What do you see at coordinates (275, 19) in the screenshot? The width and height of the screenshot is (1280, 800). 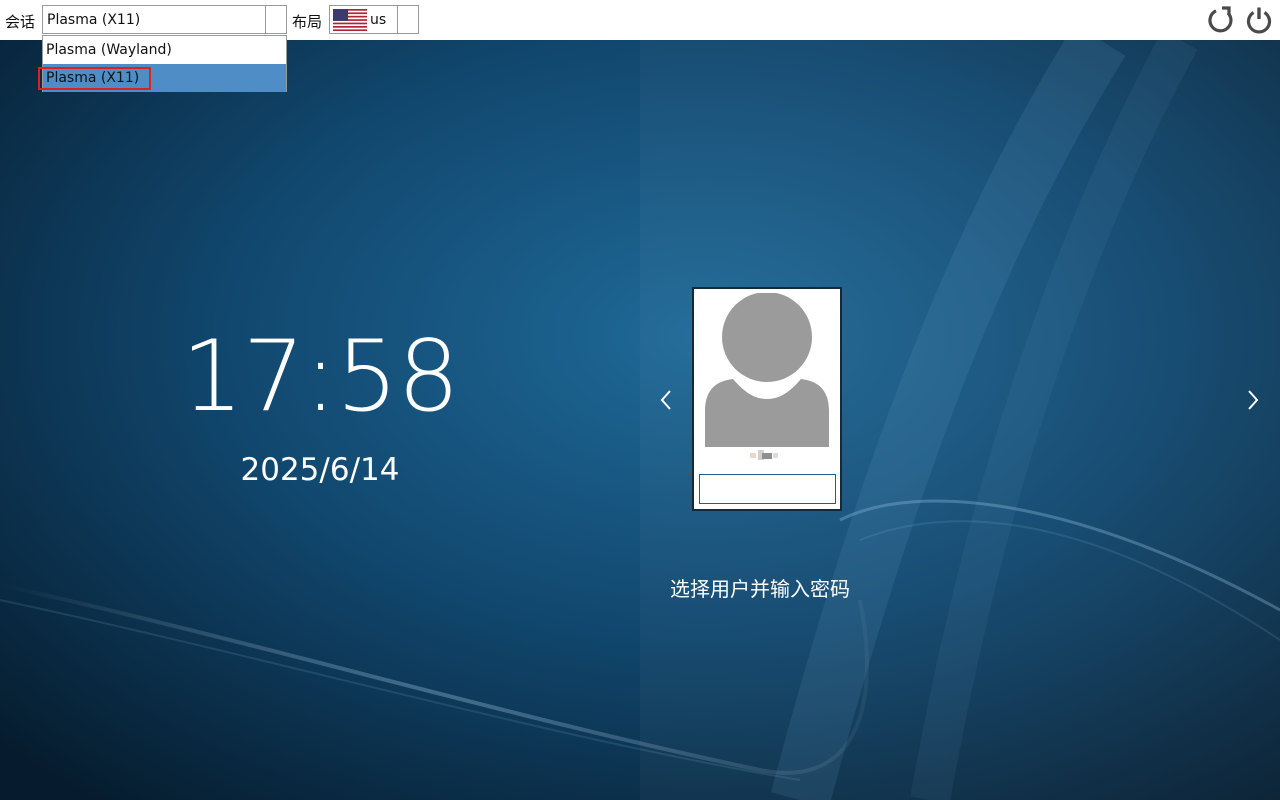 I see `session-dropdown-button` at bounding box center [275, 19].